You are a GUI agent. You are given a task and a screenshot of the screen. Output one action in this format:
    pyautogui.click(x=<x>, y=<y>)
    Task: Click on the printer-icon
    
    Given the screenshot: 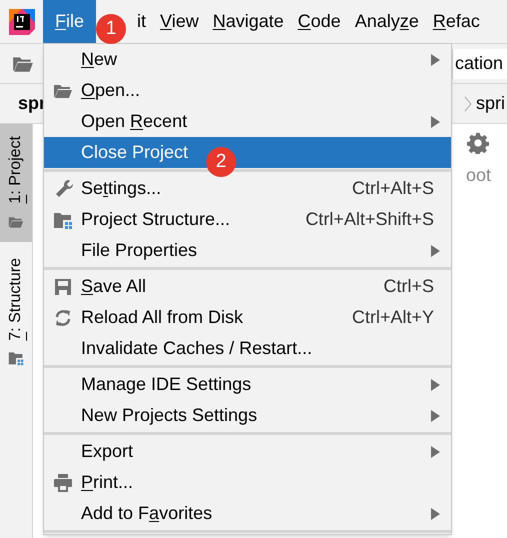 What is the action you would take?
    pyautogui.click(x=62, y=482)
    